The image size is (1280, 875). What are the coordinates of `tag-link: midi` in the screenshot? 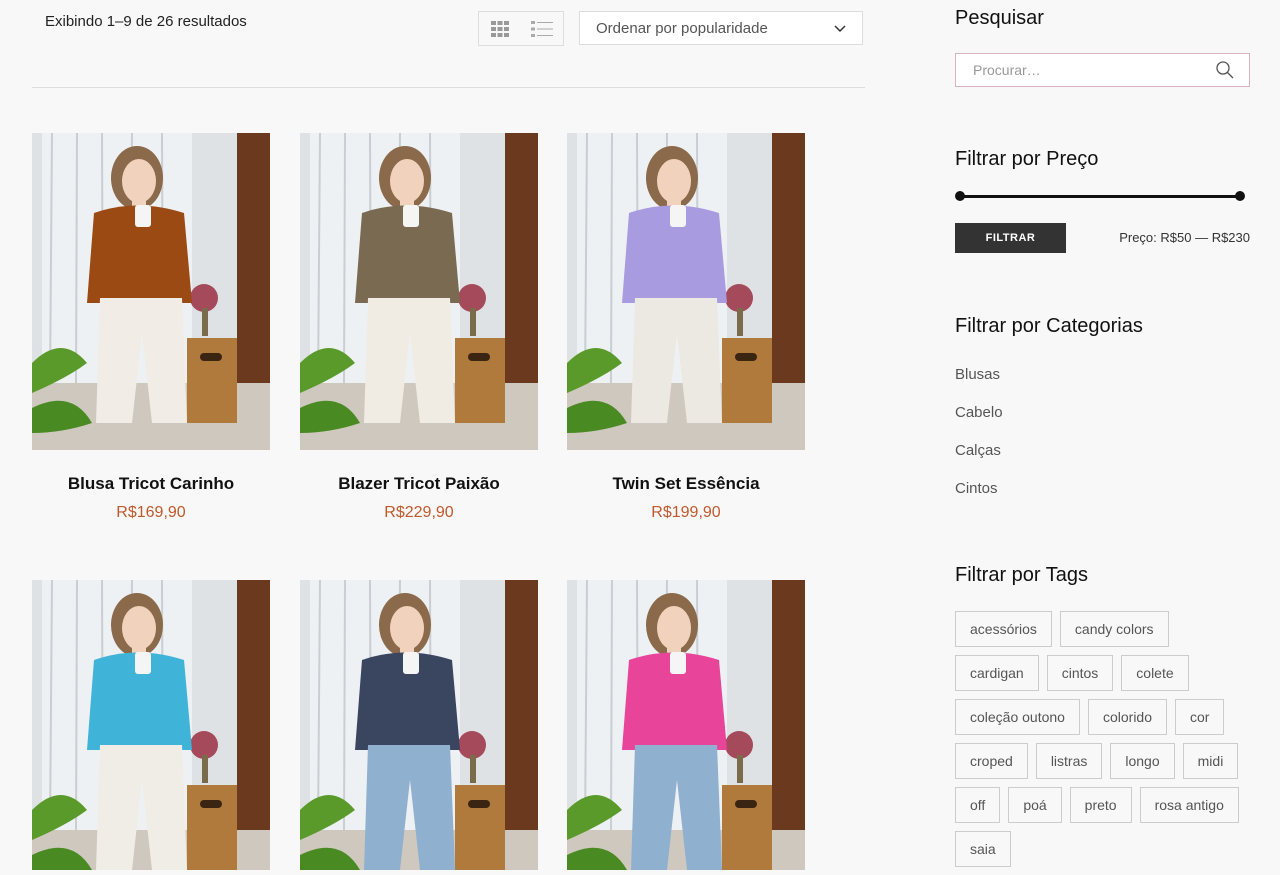 It's located at (1210, 761).